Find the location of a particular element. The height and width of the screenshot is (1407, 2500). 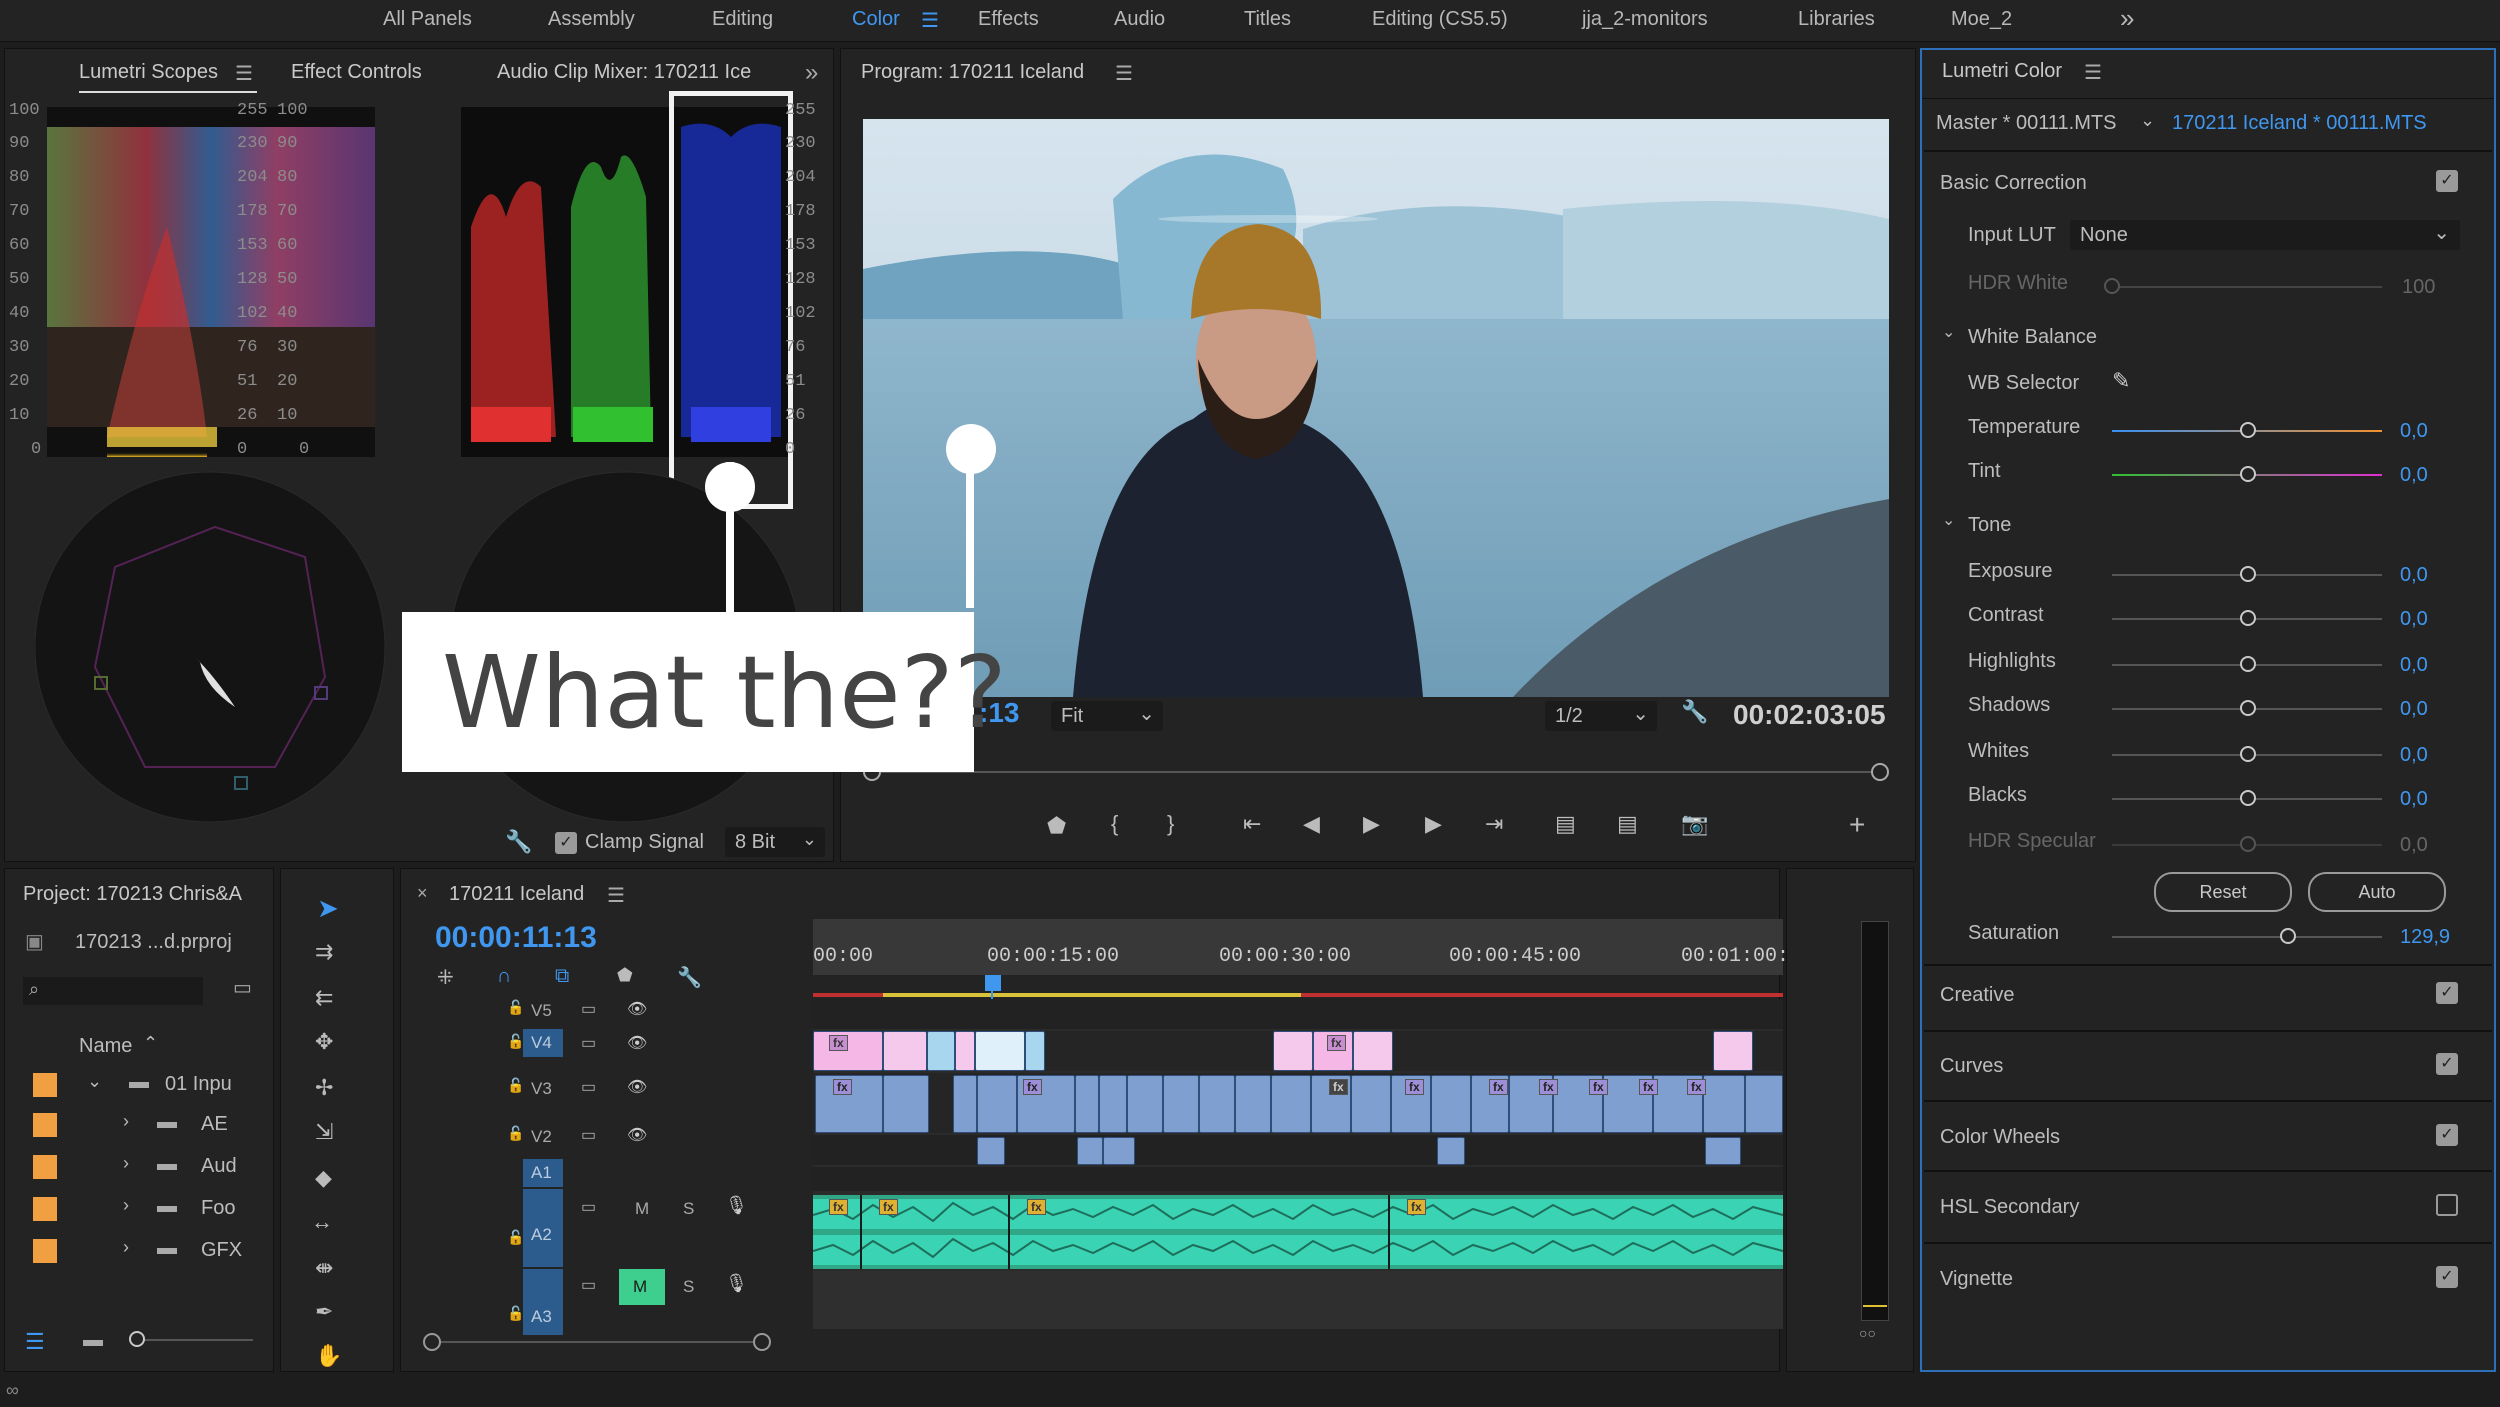

step-forward-icon: ▶ is located at coordinates (1433, 824).